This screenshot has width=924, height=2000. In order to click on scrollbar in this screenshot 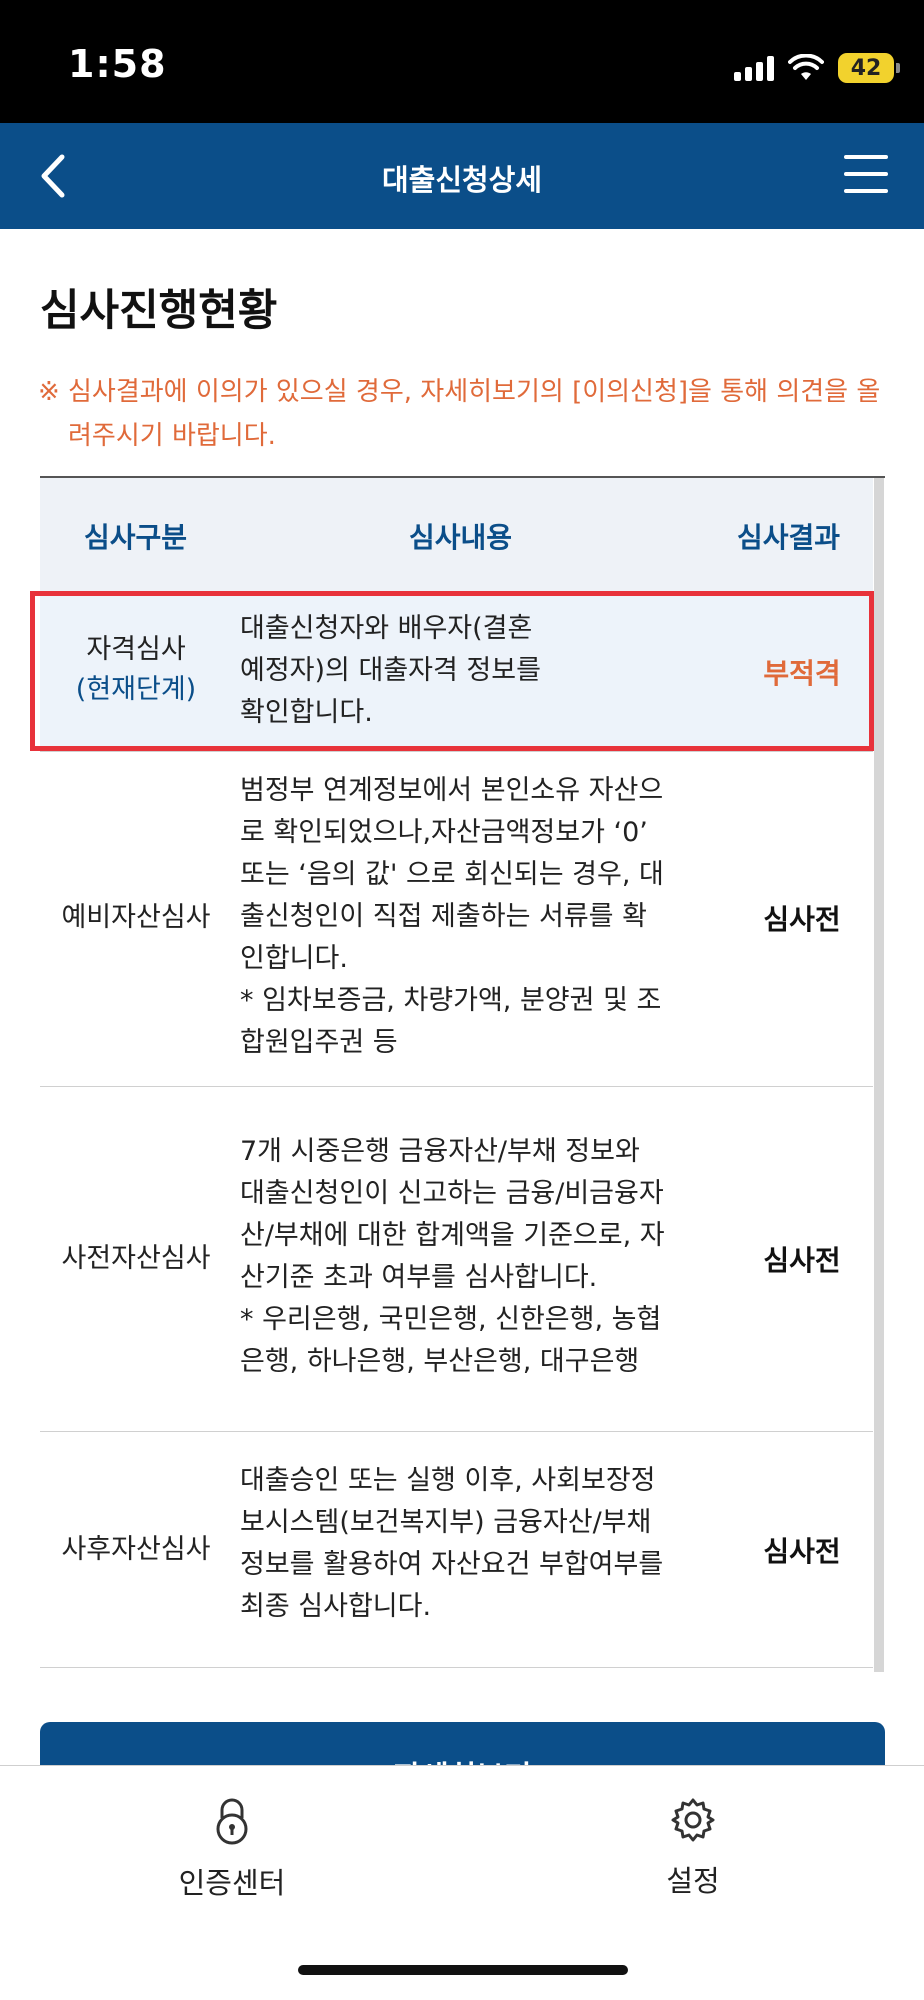, I will do `click(879, 1075)`.